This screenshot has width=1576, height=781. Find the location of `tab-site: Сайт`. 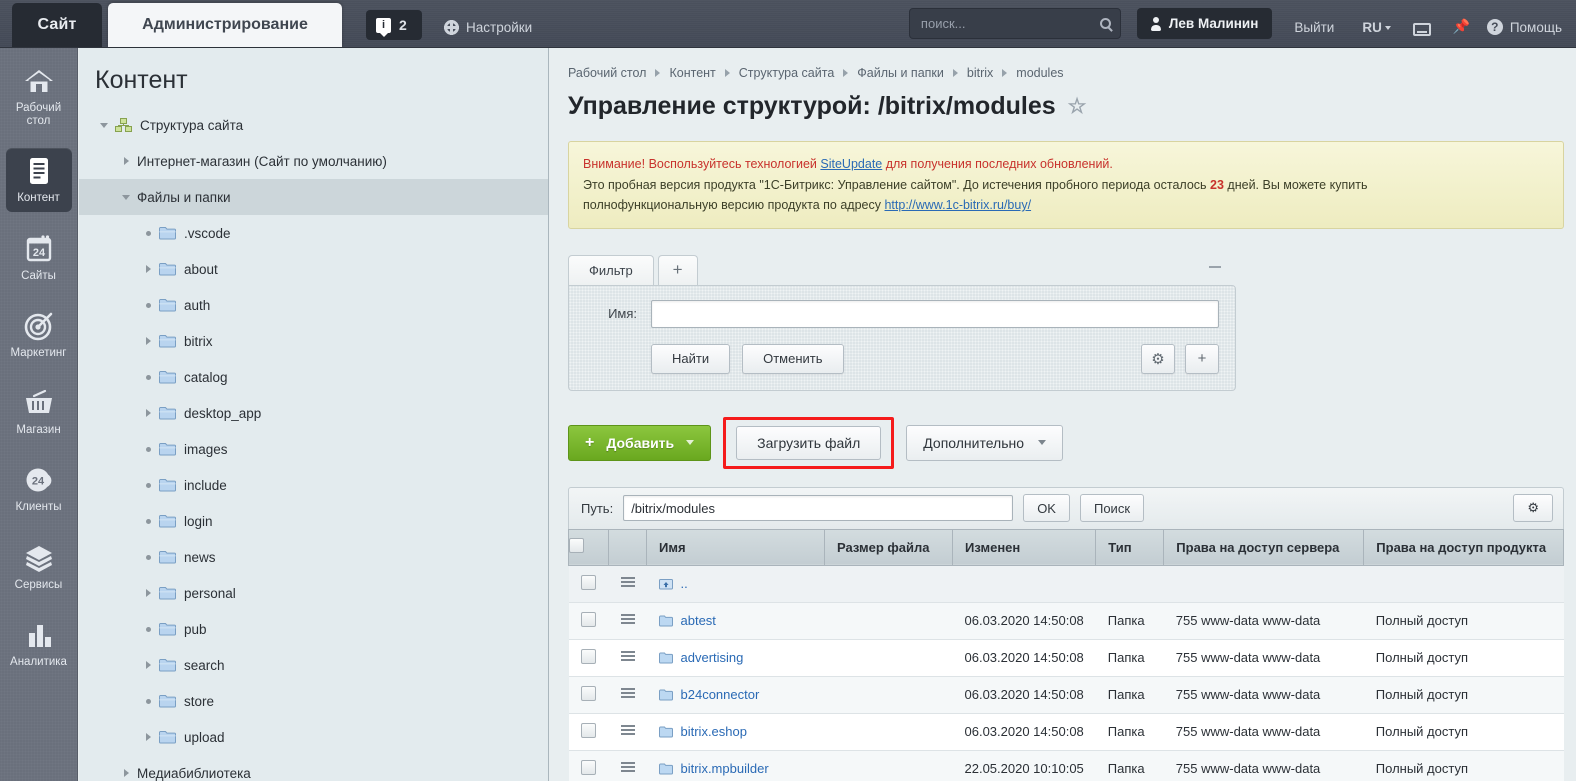

tab-site: Сайт is located at coordinates (57, 25).